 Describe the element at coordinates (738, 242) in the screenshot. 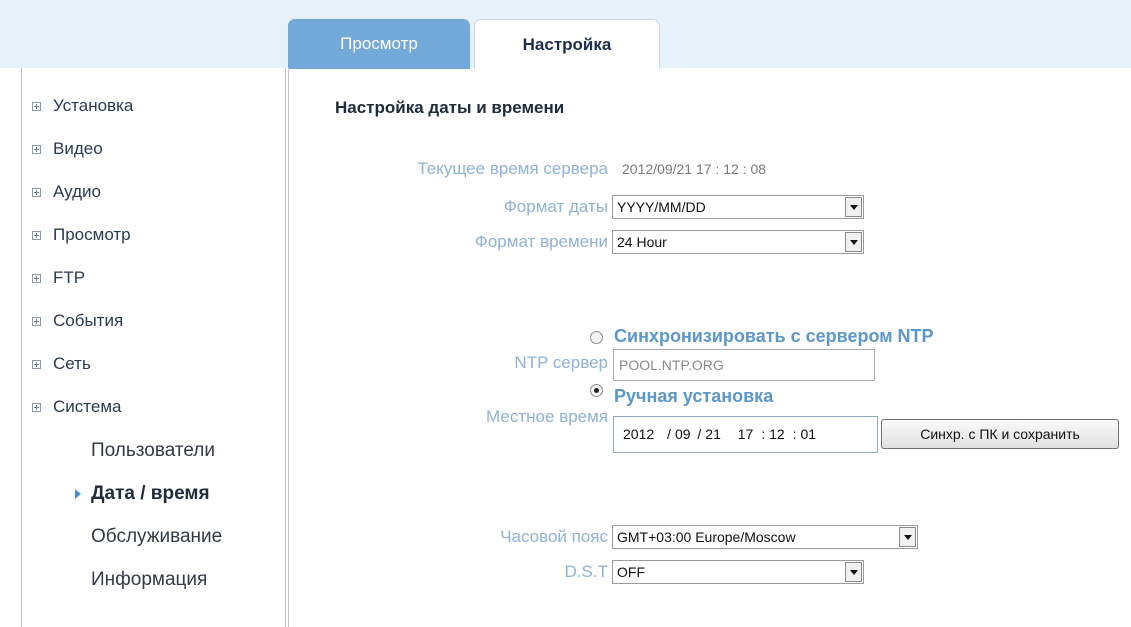

I see `time-format-select: 24 Hour` at that location.